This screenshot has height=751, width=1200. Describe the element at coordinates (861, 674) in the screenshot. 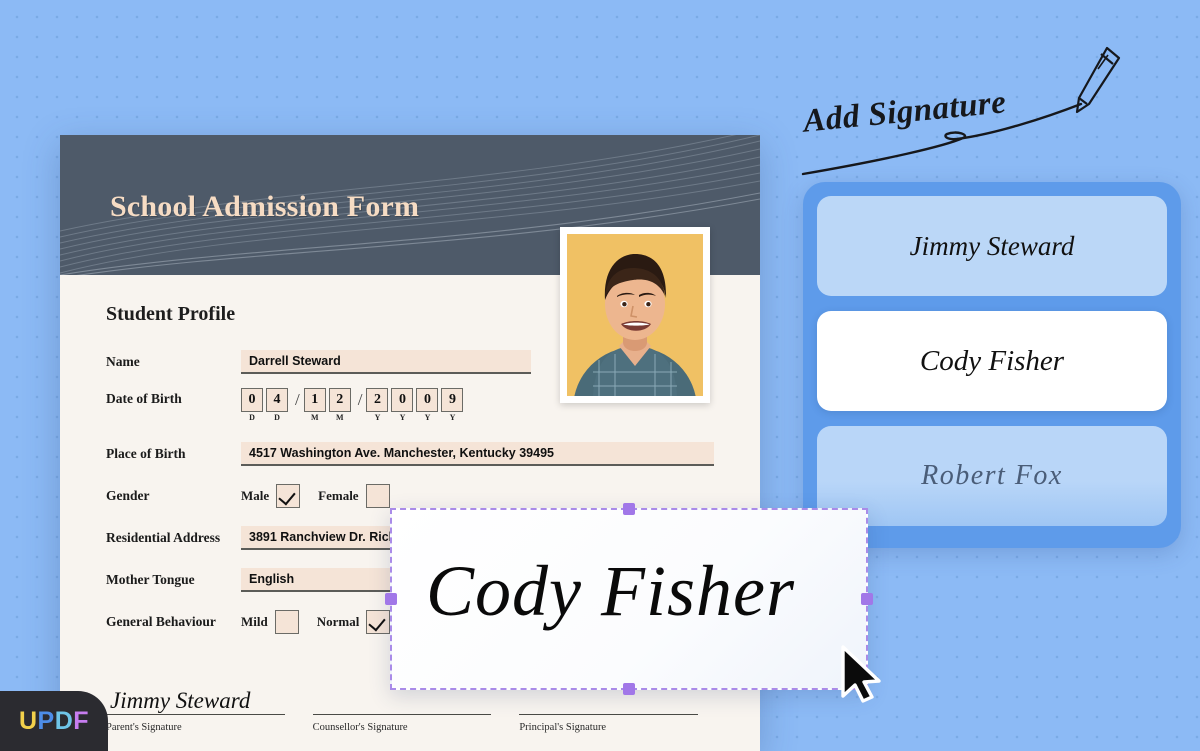

I see `mouse-pointer-icon` at that location.